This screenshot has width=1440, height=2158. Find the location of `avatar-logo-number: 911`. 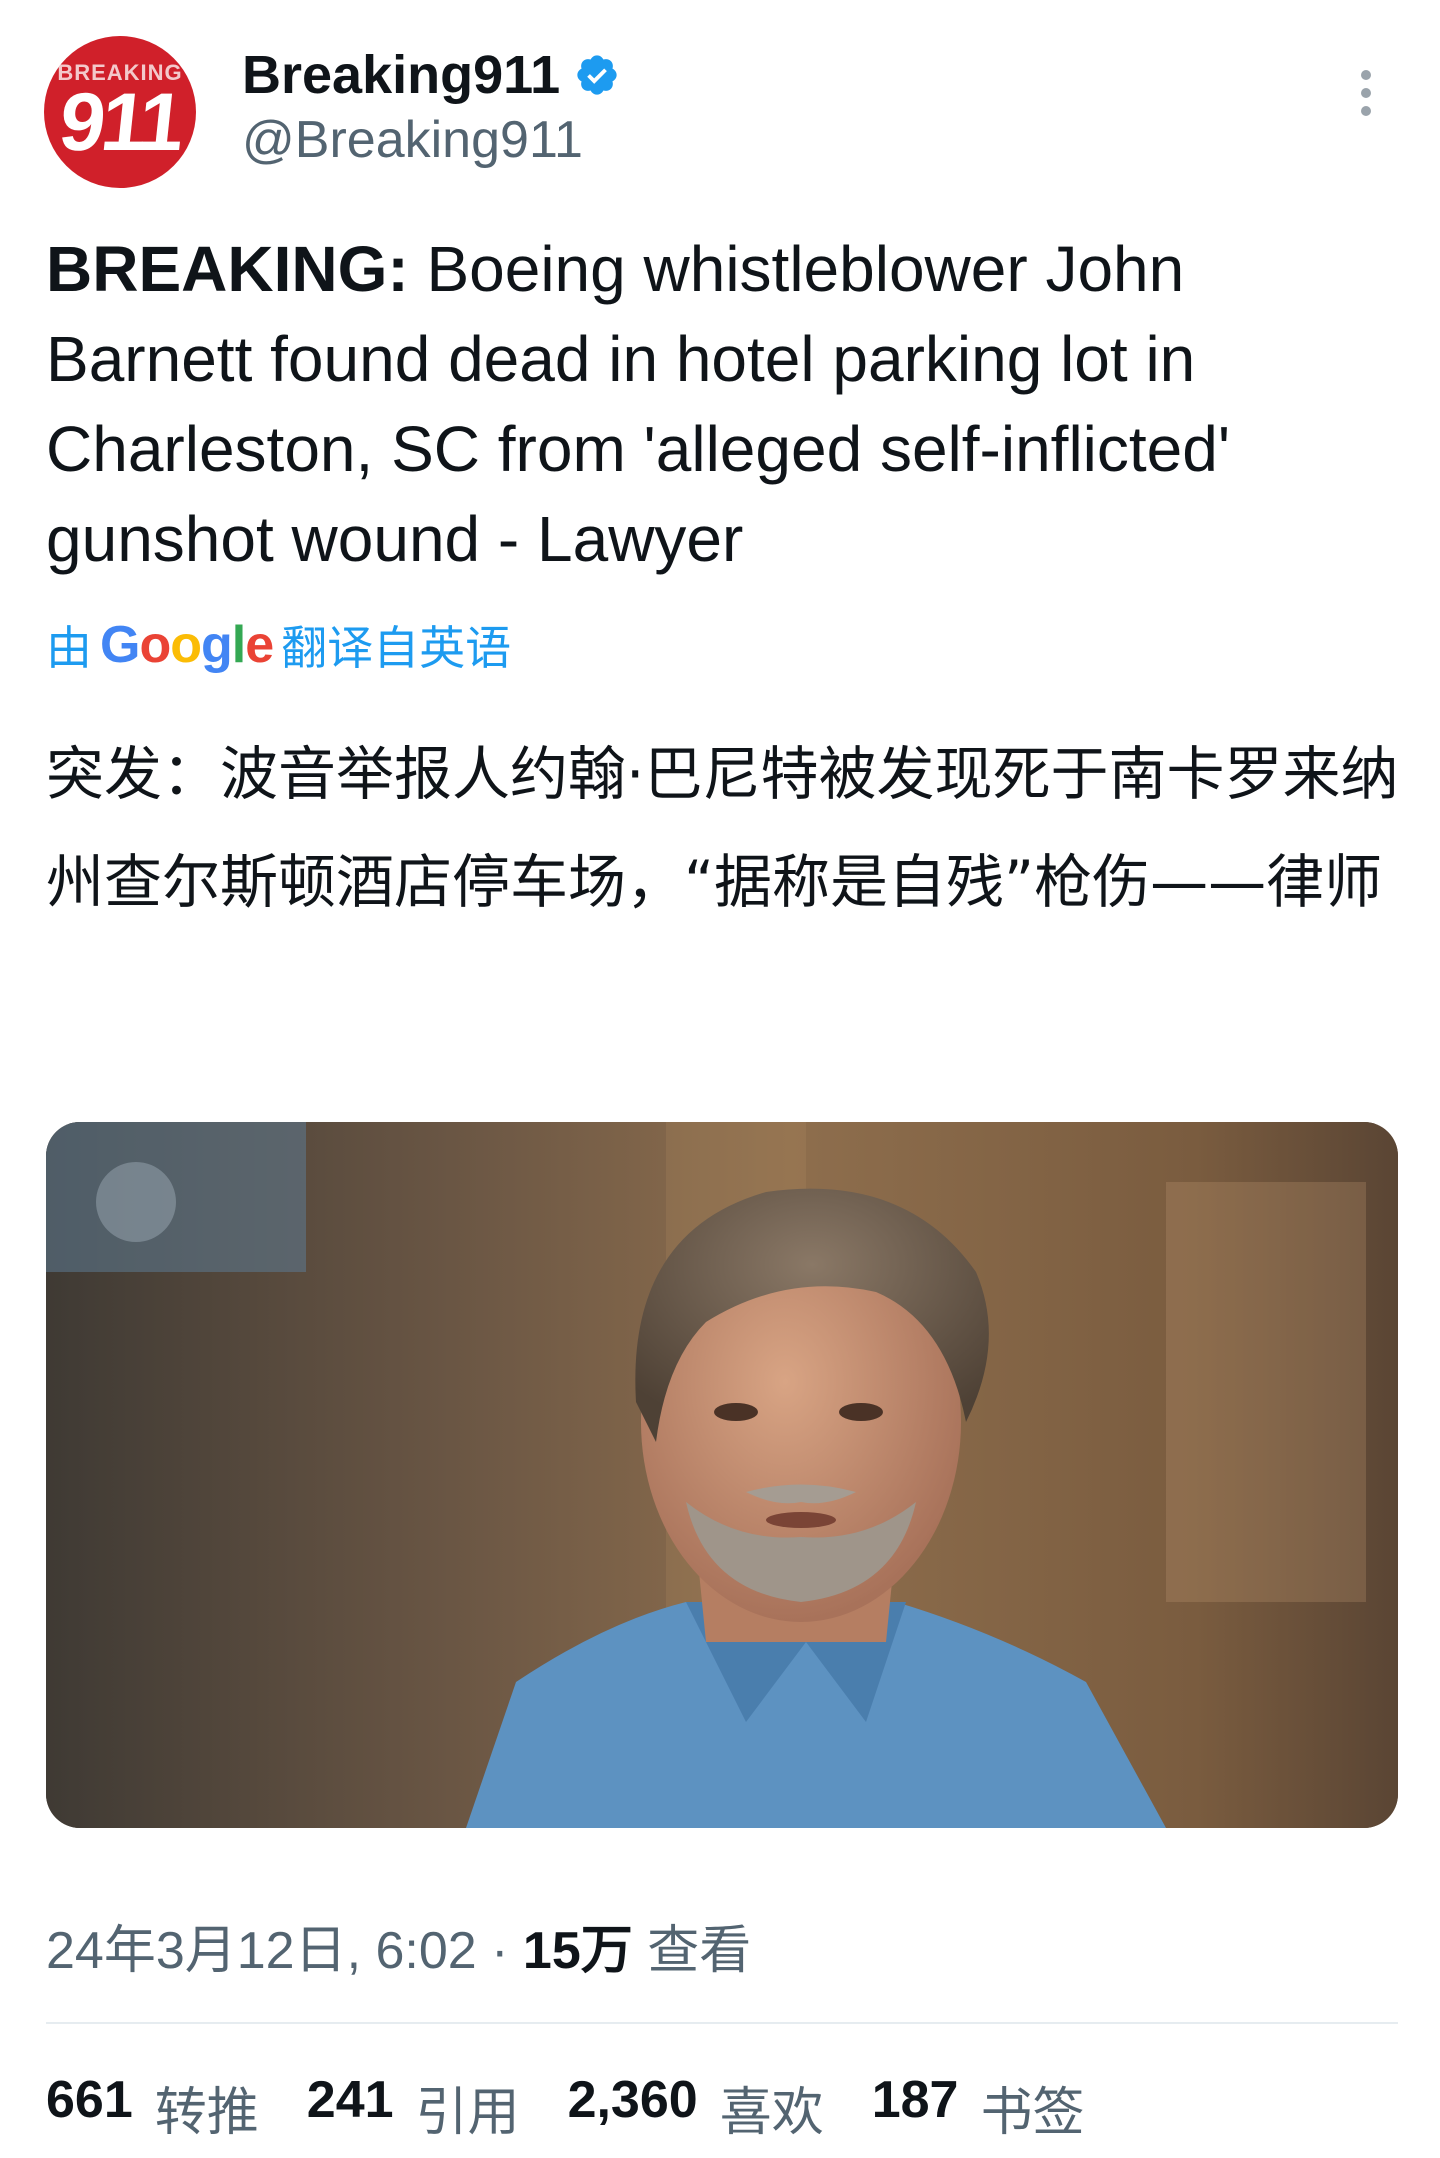

avatar-logo-number: 911 is located at coordinates (120, 122).